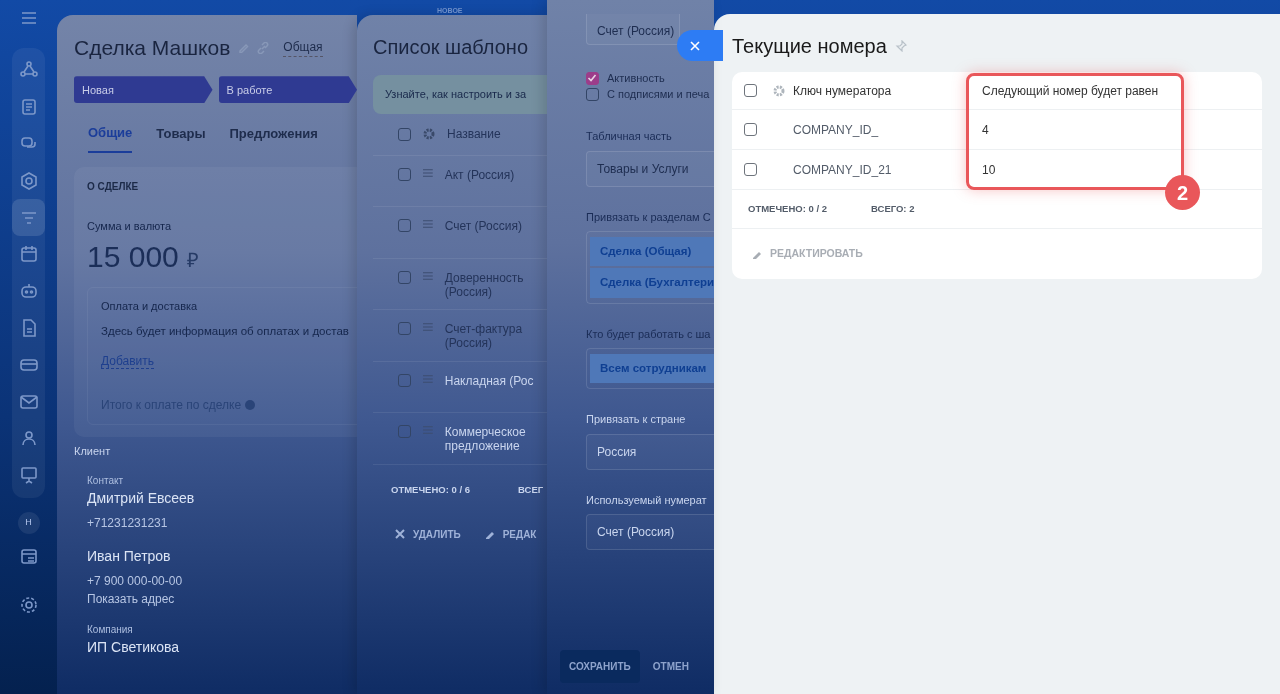 The width and height of the screenshot is (1280, 694). What do you see at coordinates (28, 70) in the screenshot?
I see `nodes-icon` at bounding box center [28, 70].